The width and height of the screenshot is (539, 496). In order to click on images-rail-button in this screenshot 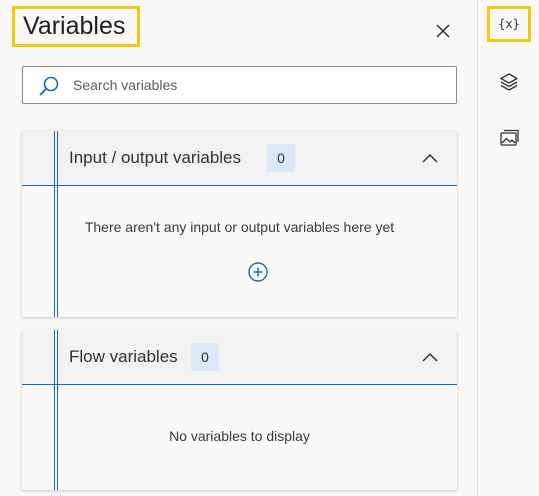, I will do `click(509, 138)`.